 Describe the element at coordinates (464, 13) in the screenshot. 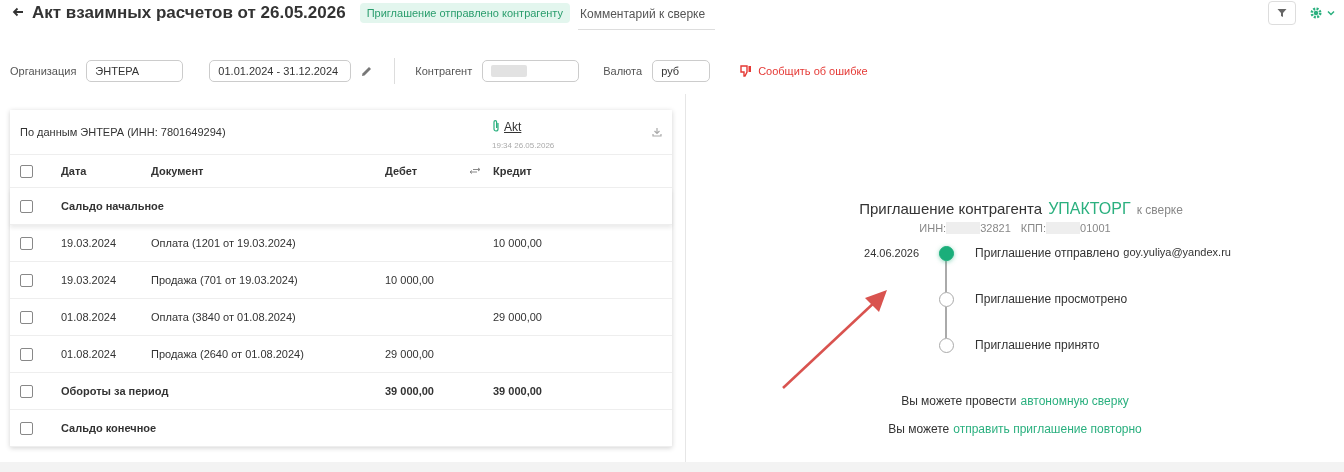

I see `status-badge: Приглашение отправлено контрагенту` at that location.